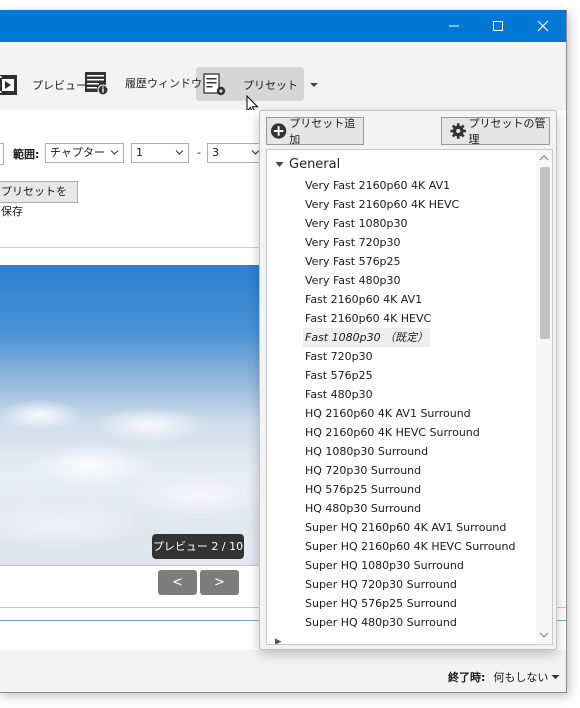 This screenshot has height=708, width=580. I want to click on close-icon, so click(543, 26).